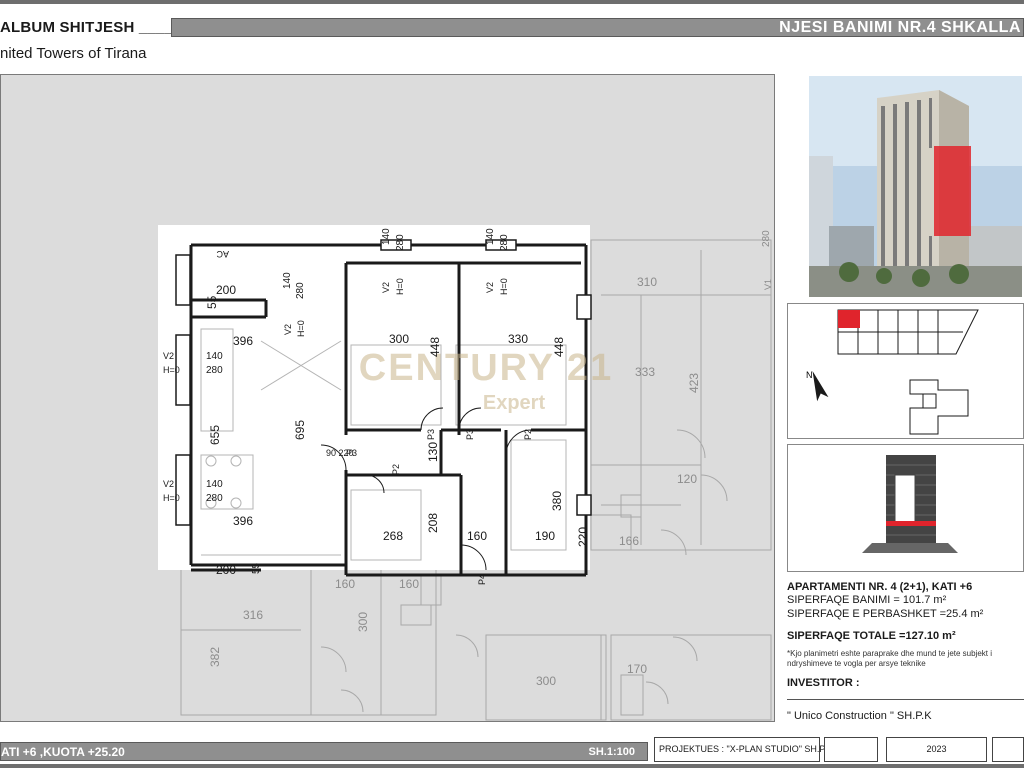 Image resolution: width=1024 pixels, height=768 pixels. What do you see at coordinates (859, 716) in the screenshot?
I see `investor-name: " Unico Construction " SH.P.K` at bounding box center [859, 716].